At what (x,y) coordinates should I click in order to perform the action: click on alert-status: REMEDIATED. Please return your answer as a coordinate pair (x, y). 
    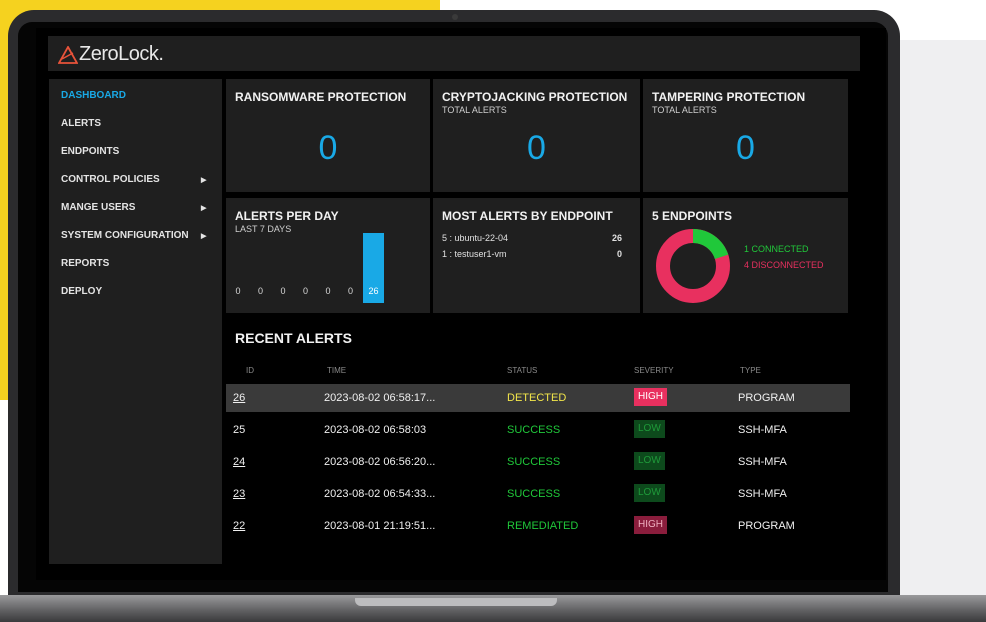
    Looking at the image, I should click on (543, 526).